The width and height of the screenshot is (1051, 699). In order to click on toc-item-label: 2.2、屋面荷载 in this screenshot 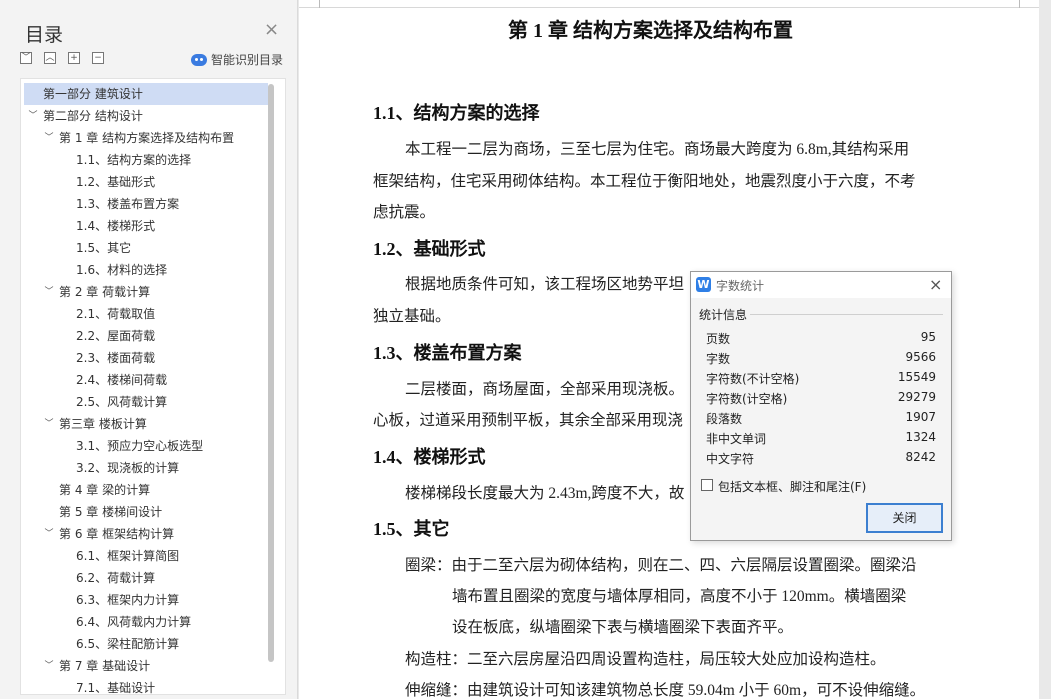, I will do `click(116, 336)`.